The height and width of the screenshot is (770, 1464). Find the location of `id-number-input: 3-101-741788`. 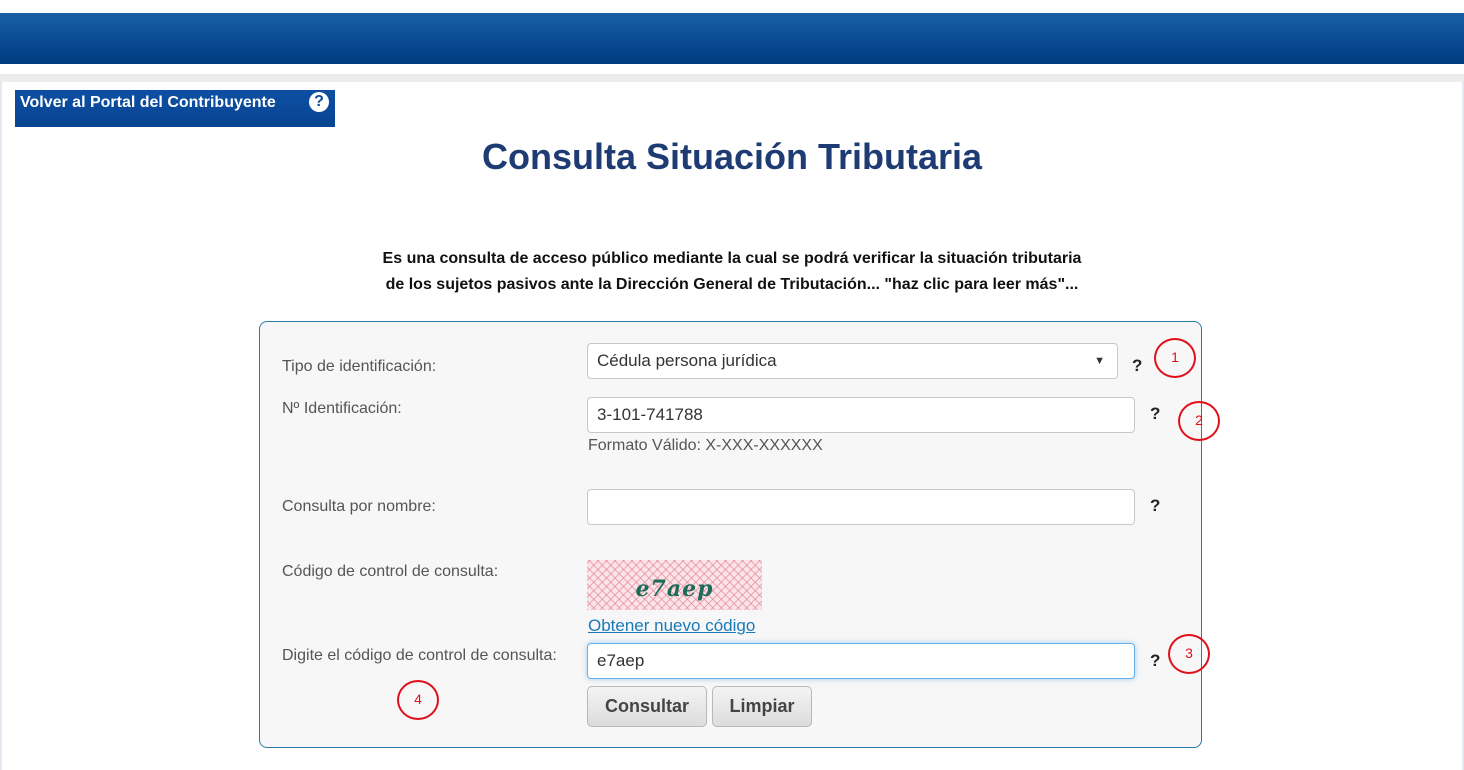

id-number-input: 3-101-741788 is located at coordinates (861, 415).